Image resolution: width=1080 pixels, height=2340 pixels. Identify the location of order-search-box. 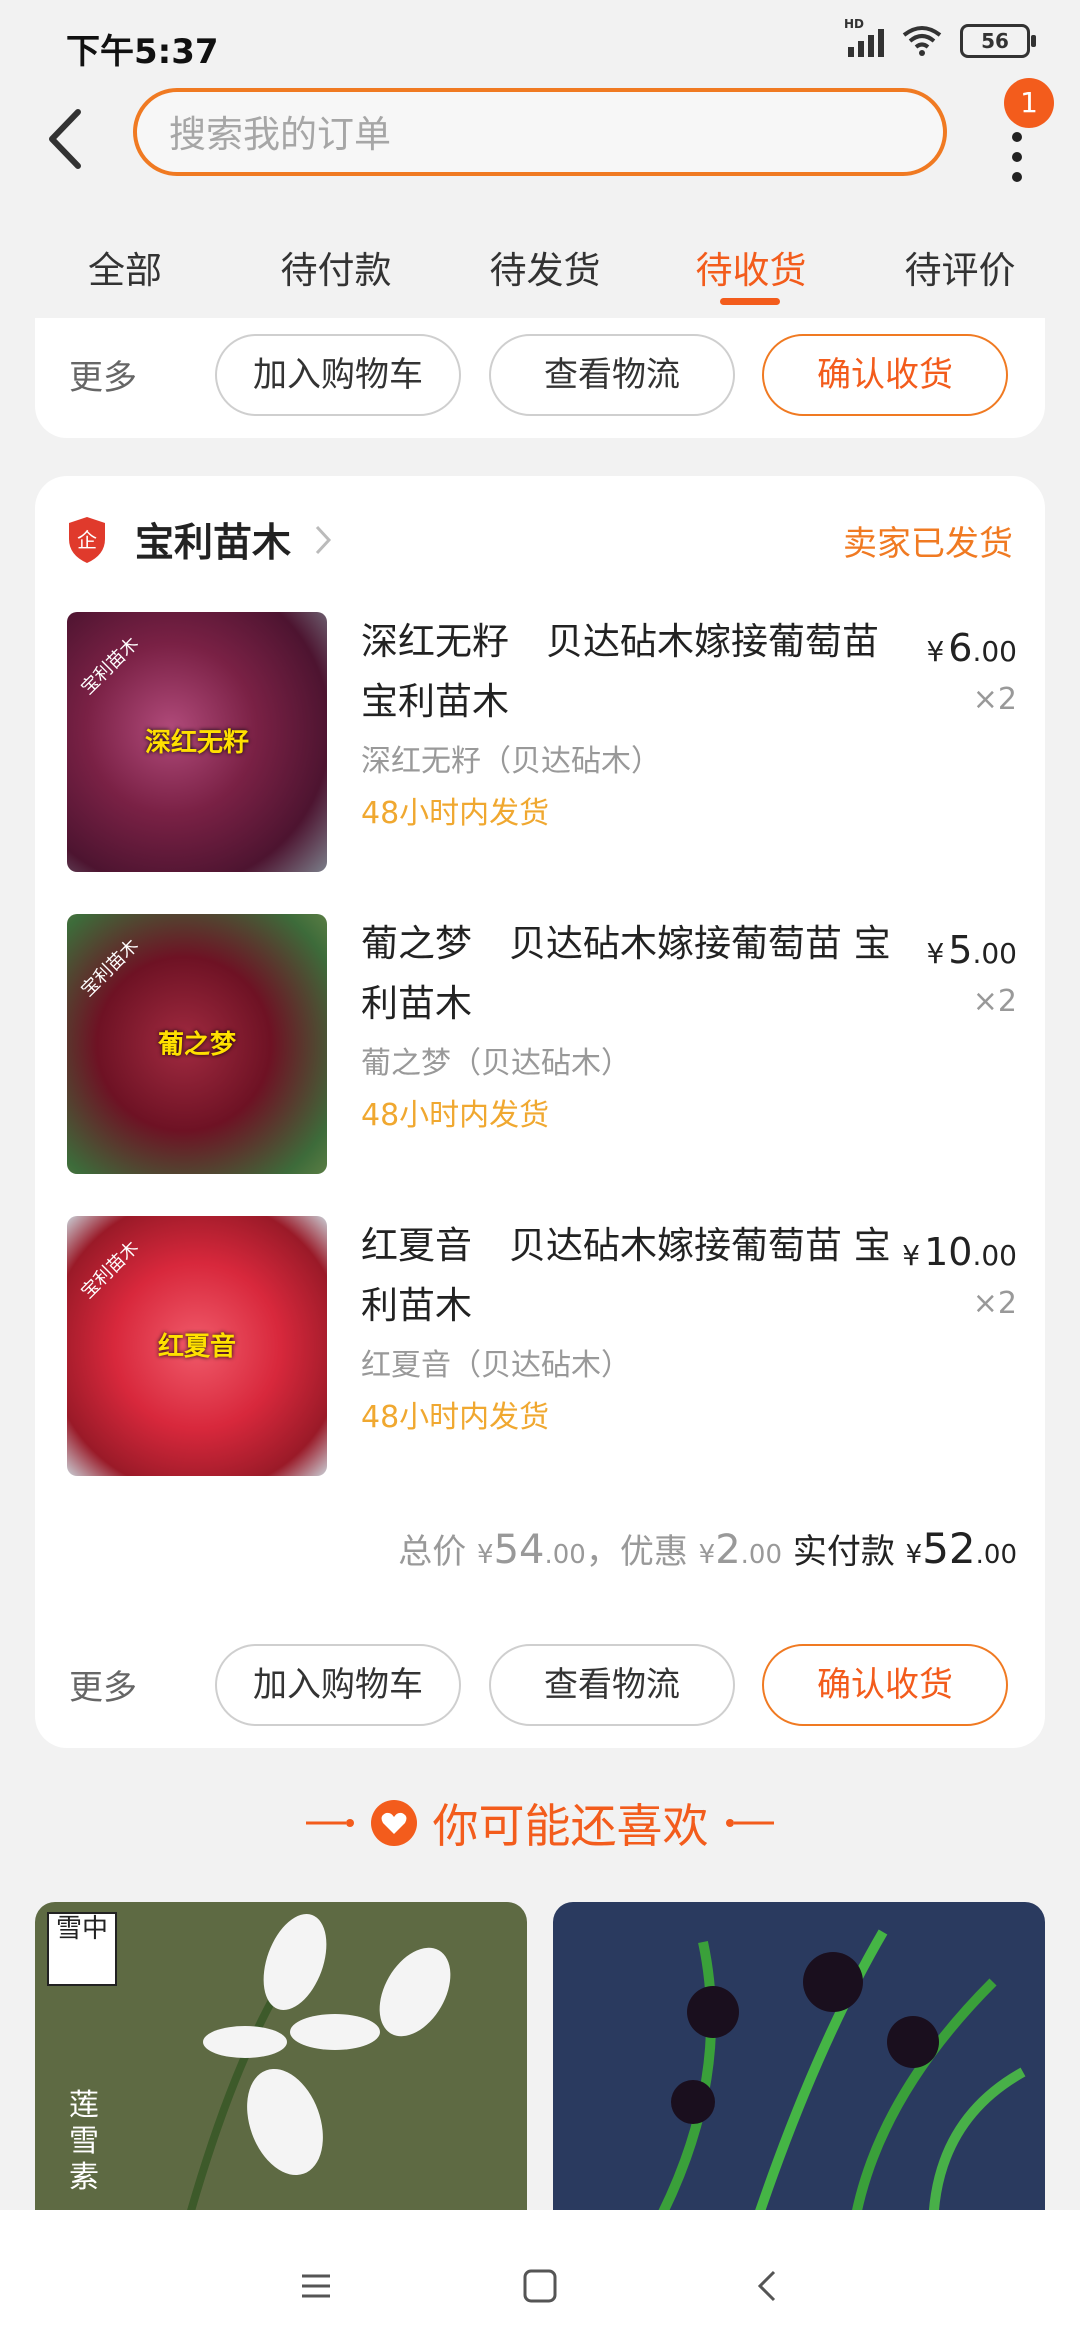
(540, 132).